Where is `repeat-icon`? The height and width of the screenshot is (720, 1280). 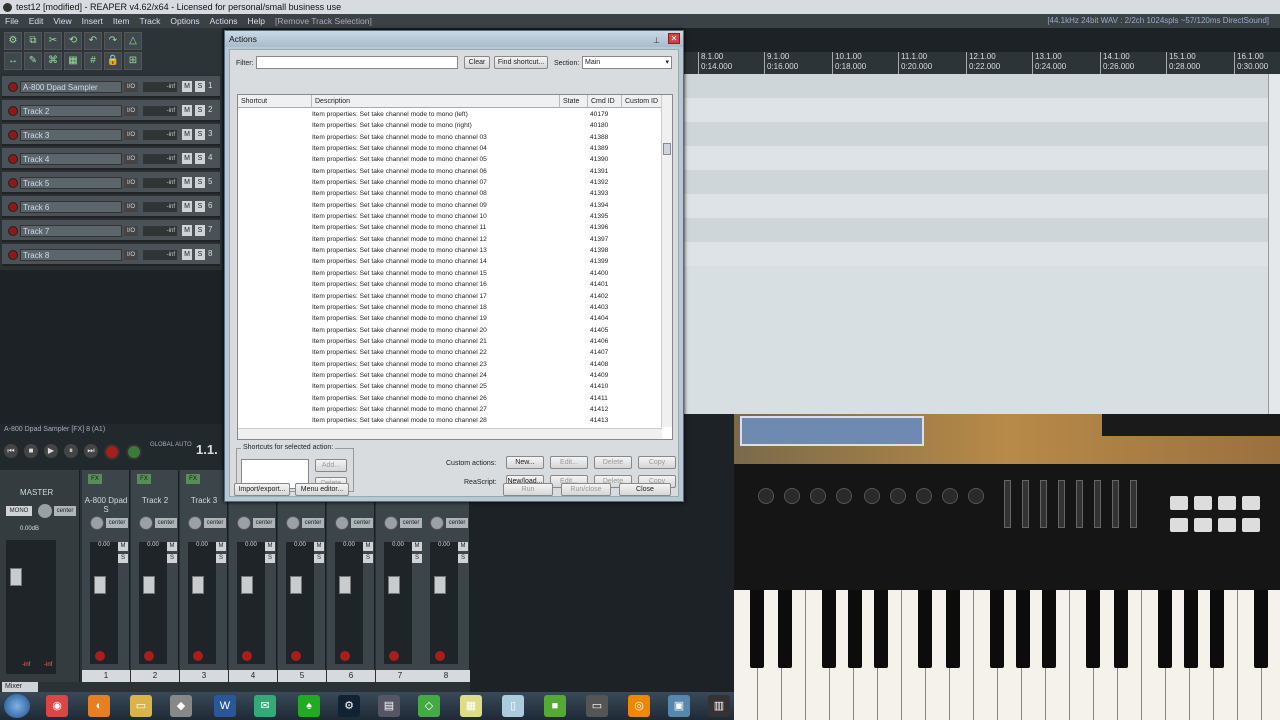
repeat-icon is located at coordinates (134, 452).